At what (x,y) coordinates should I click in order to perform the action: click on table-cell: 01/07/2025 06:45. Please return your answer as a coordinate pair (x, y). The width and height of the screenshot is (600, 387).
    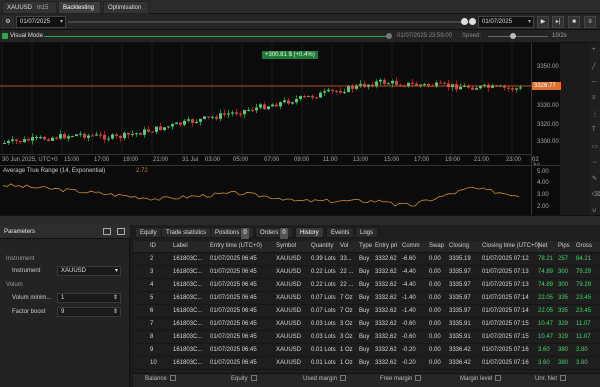
    Looking at the image, I should click on (233, 350).